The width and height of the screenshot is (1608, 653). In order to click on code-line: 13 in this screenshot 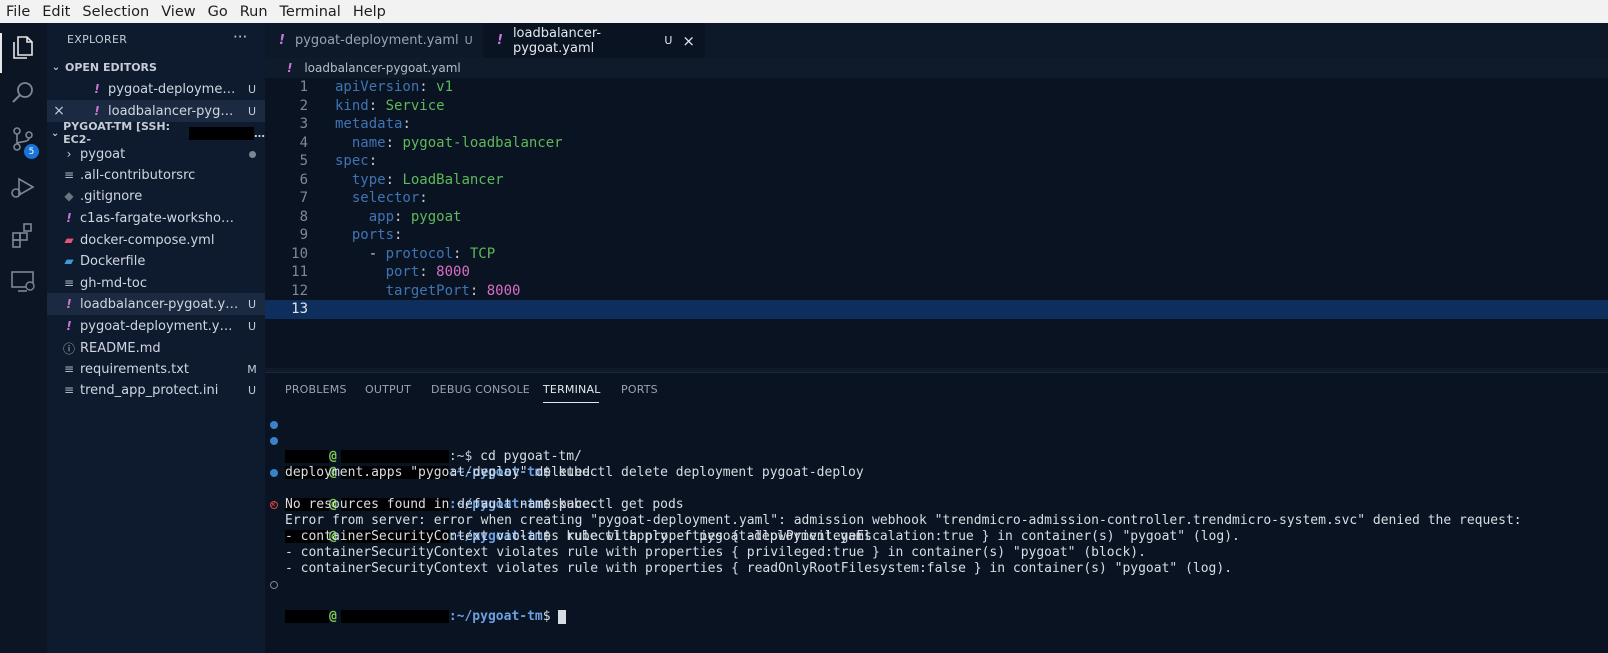, I will do `click(936, 309)`.